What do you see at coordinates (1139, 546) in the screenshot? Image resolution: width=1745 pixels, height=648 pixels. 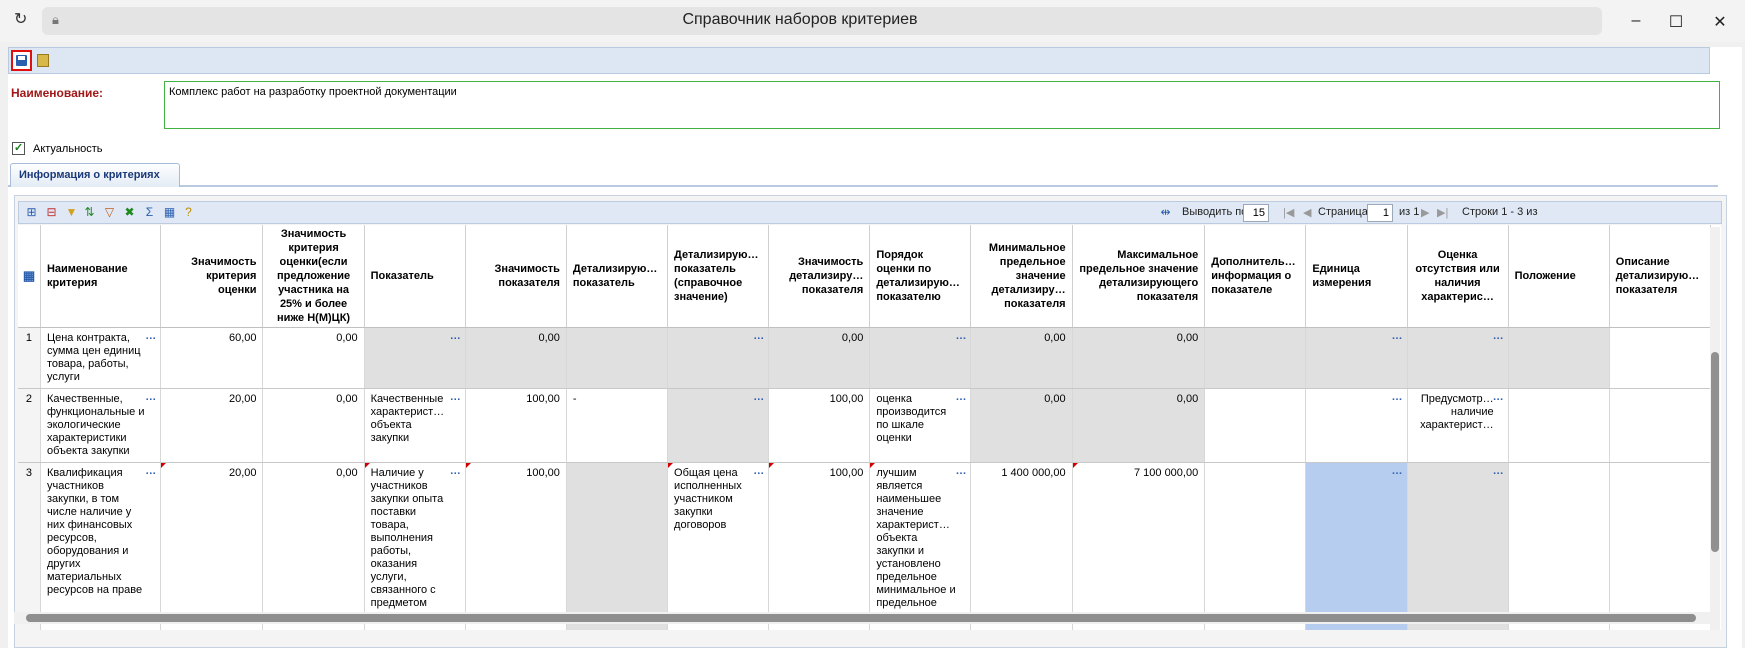 I see `cell-max: 7 100 000,00` at bounding box center [1139, 546].